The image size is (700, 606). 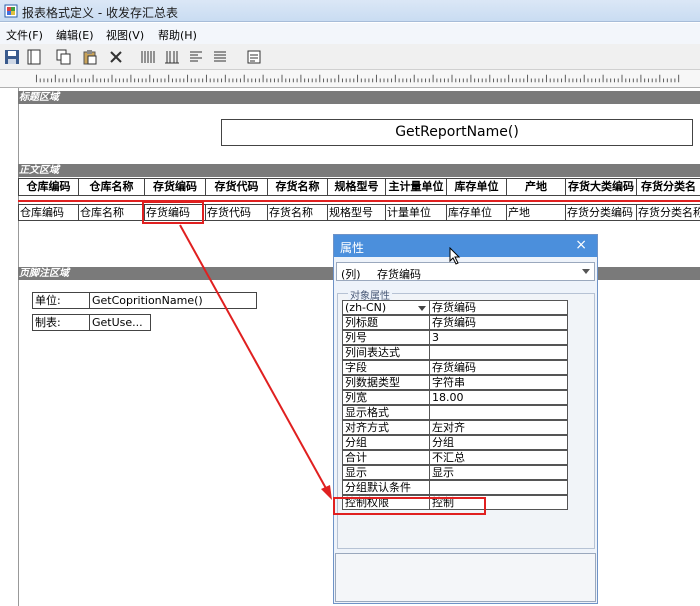 I want to click on property-key: 分组, so click(x=386, y=442).